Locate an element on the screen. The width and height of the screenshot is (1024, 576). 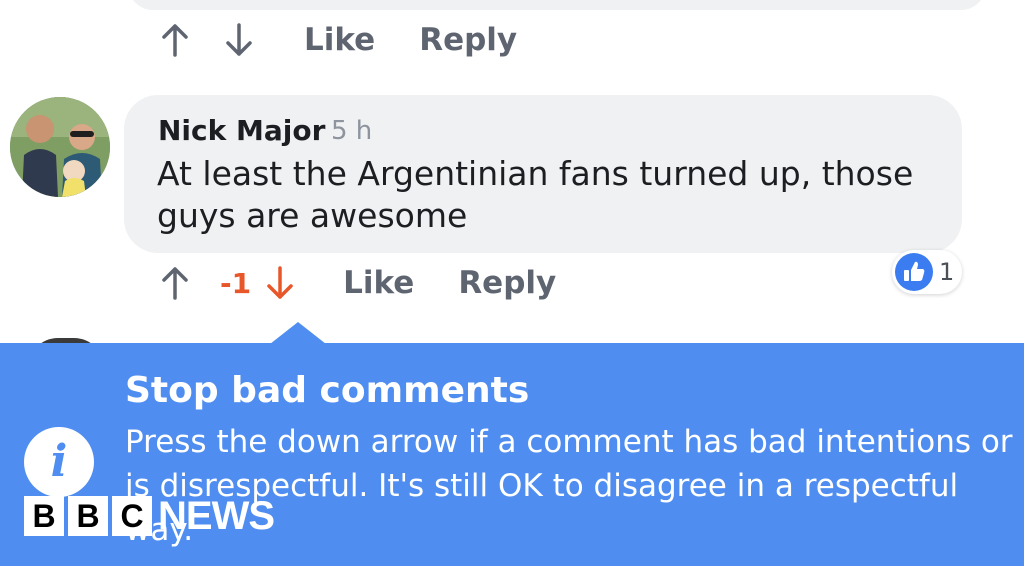
bbc-news-watermark: B B C NEWS is located at coordinates (149, 516).